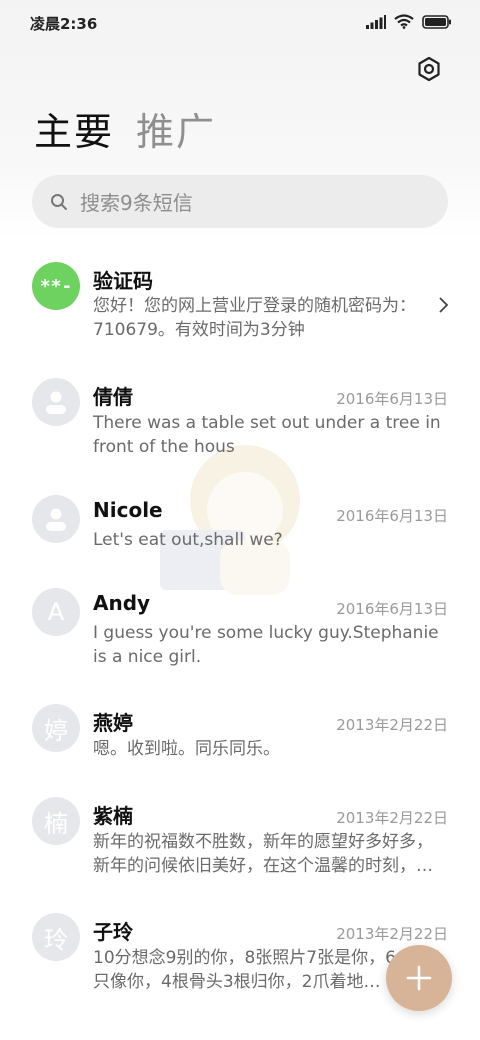  I want to click on gear-icon, so click(429, 69).